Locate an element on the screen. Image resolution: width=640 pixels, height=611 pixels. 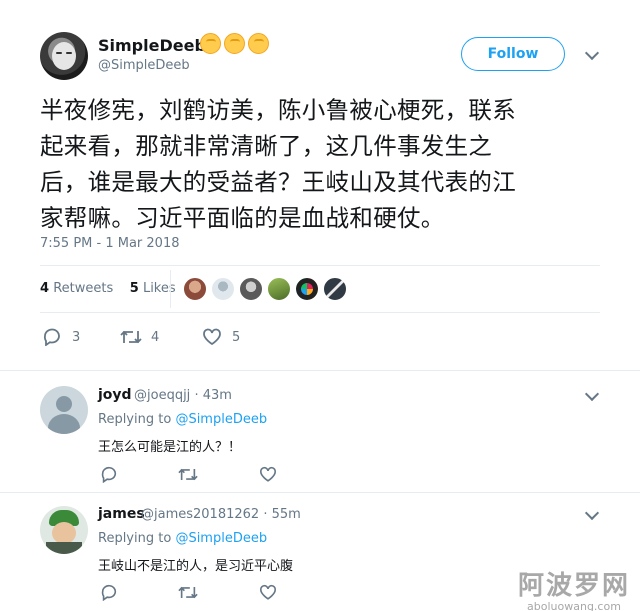
tweet-timestamp: 7:55 PM - 1 Mar 2018 is located at coordinates (109, 243).